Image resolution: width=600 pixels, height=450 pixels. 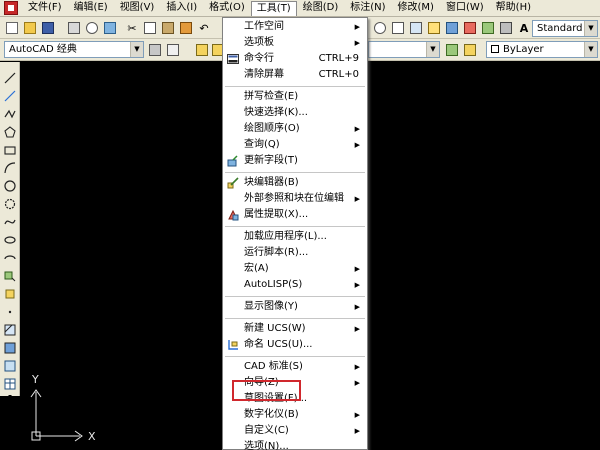 I want to click on menu-item-block-editor: 块编辑器(B), so click(x=295, y=183).